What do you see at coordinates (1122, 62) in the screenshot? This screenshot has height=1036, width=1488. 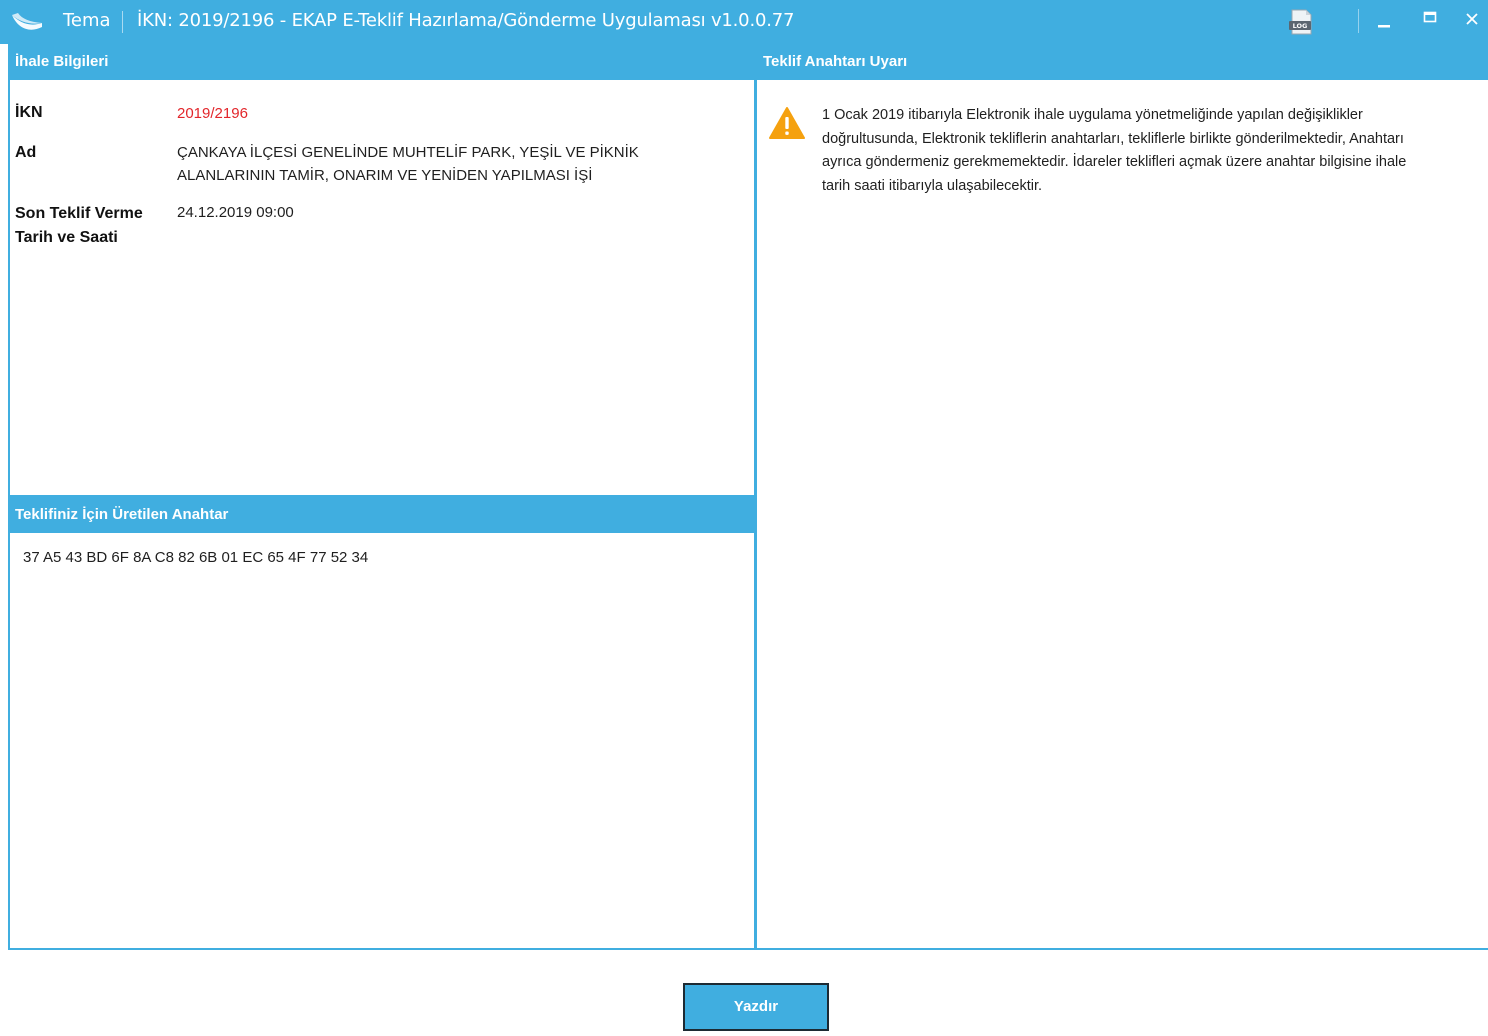 I see `uyari-header: Teklif Anahtarı Uyarı` at bounding box center [1122, 62].